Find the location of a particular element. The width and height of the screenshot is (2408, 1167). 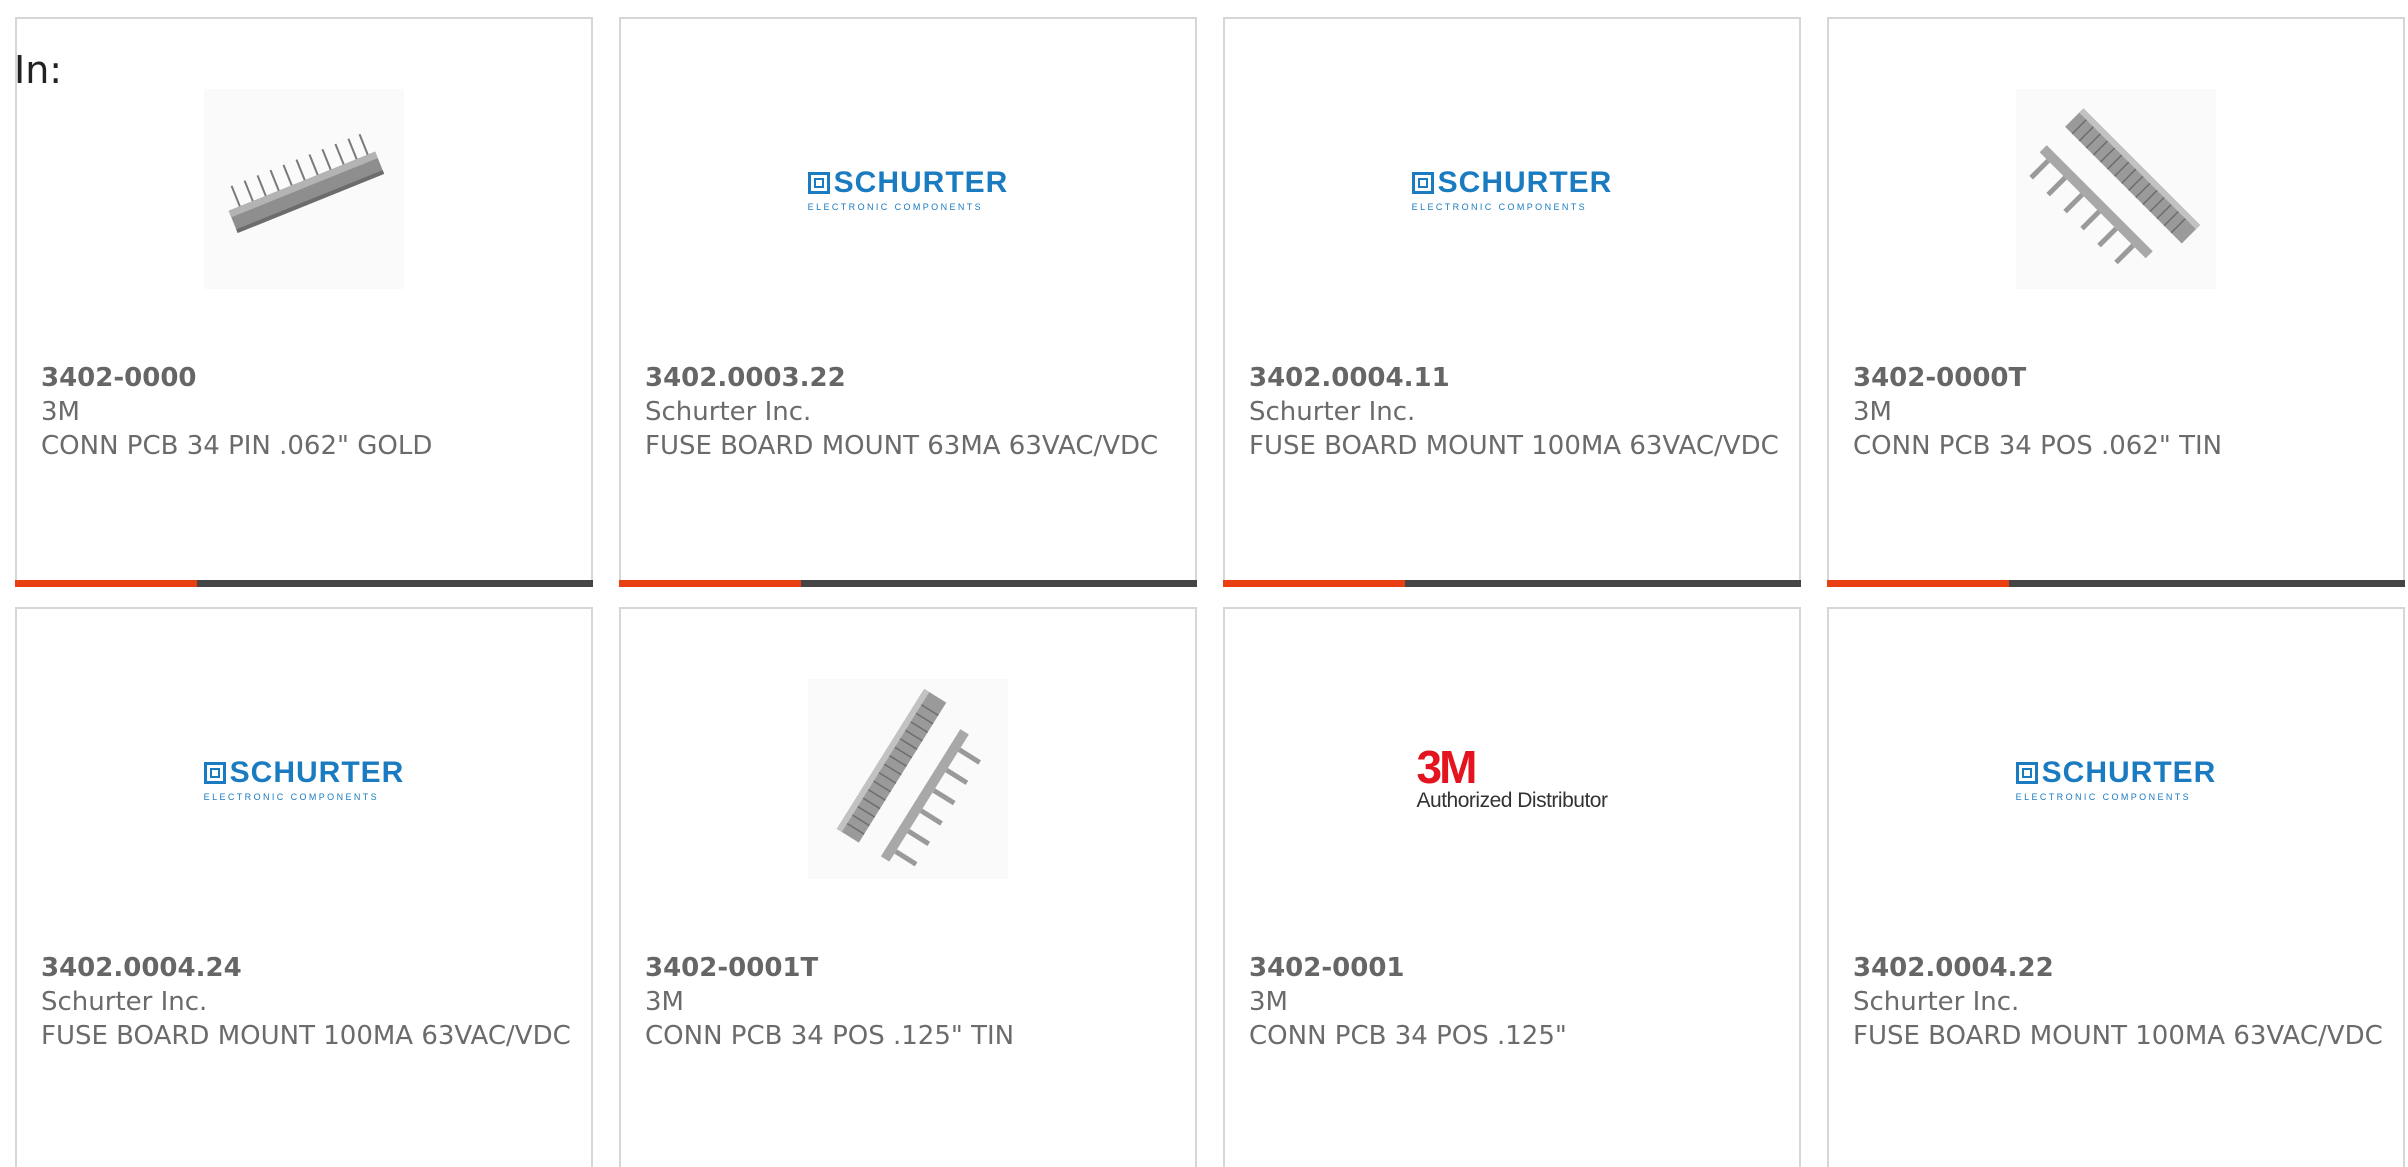

part-number: 3402-0000T is located at coordinates (2118, 378).